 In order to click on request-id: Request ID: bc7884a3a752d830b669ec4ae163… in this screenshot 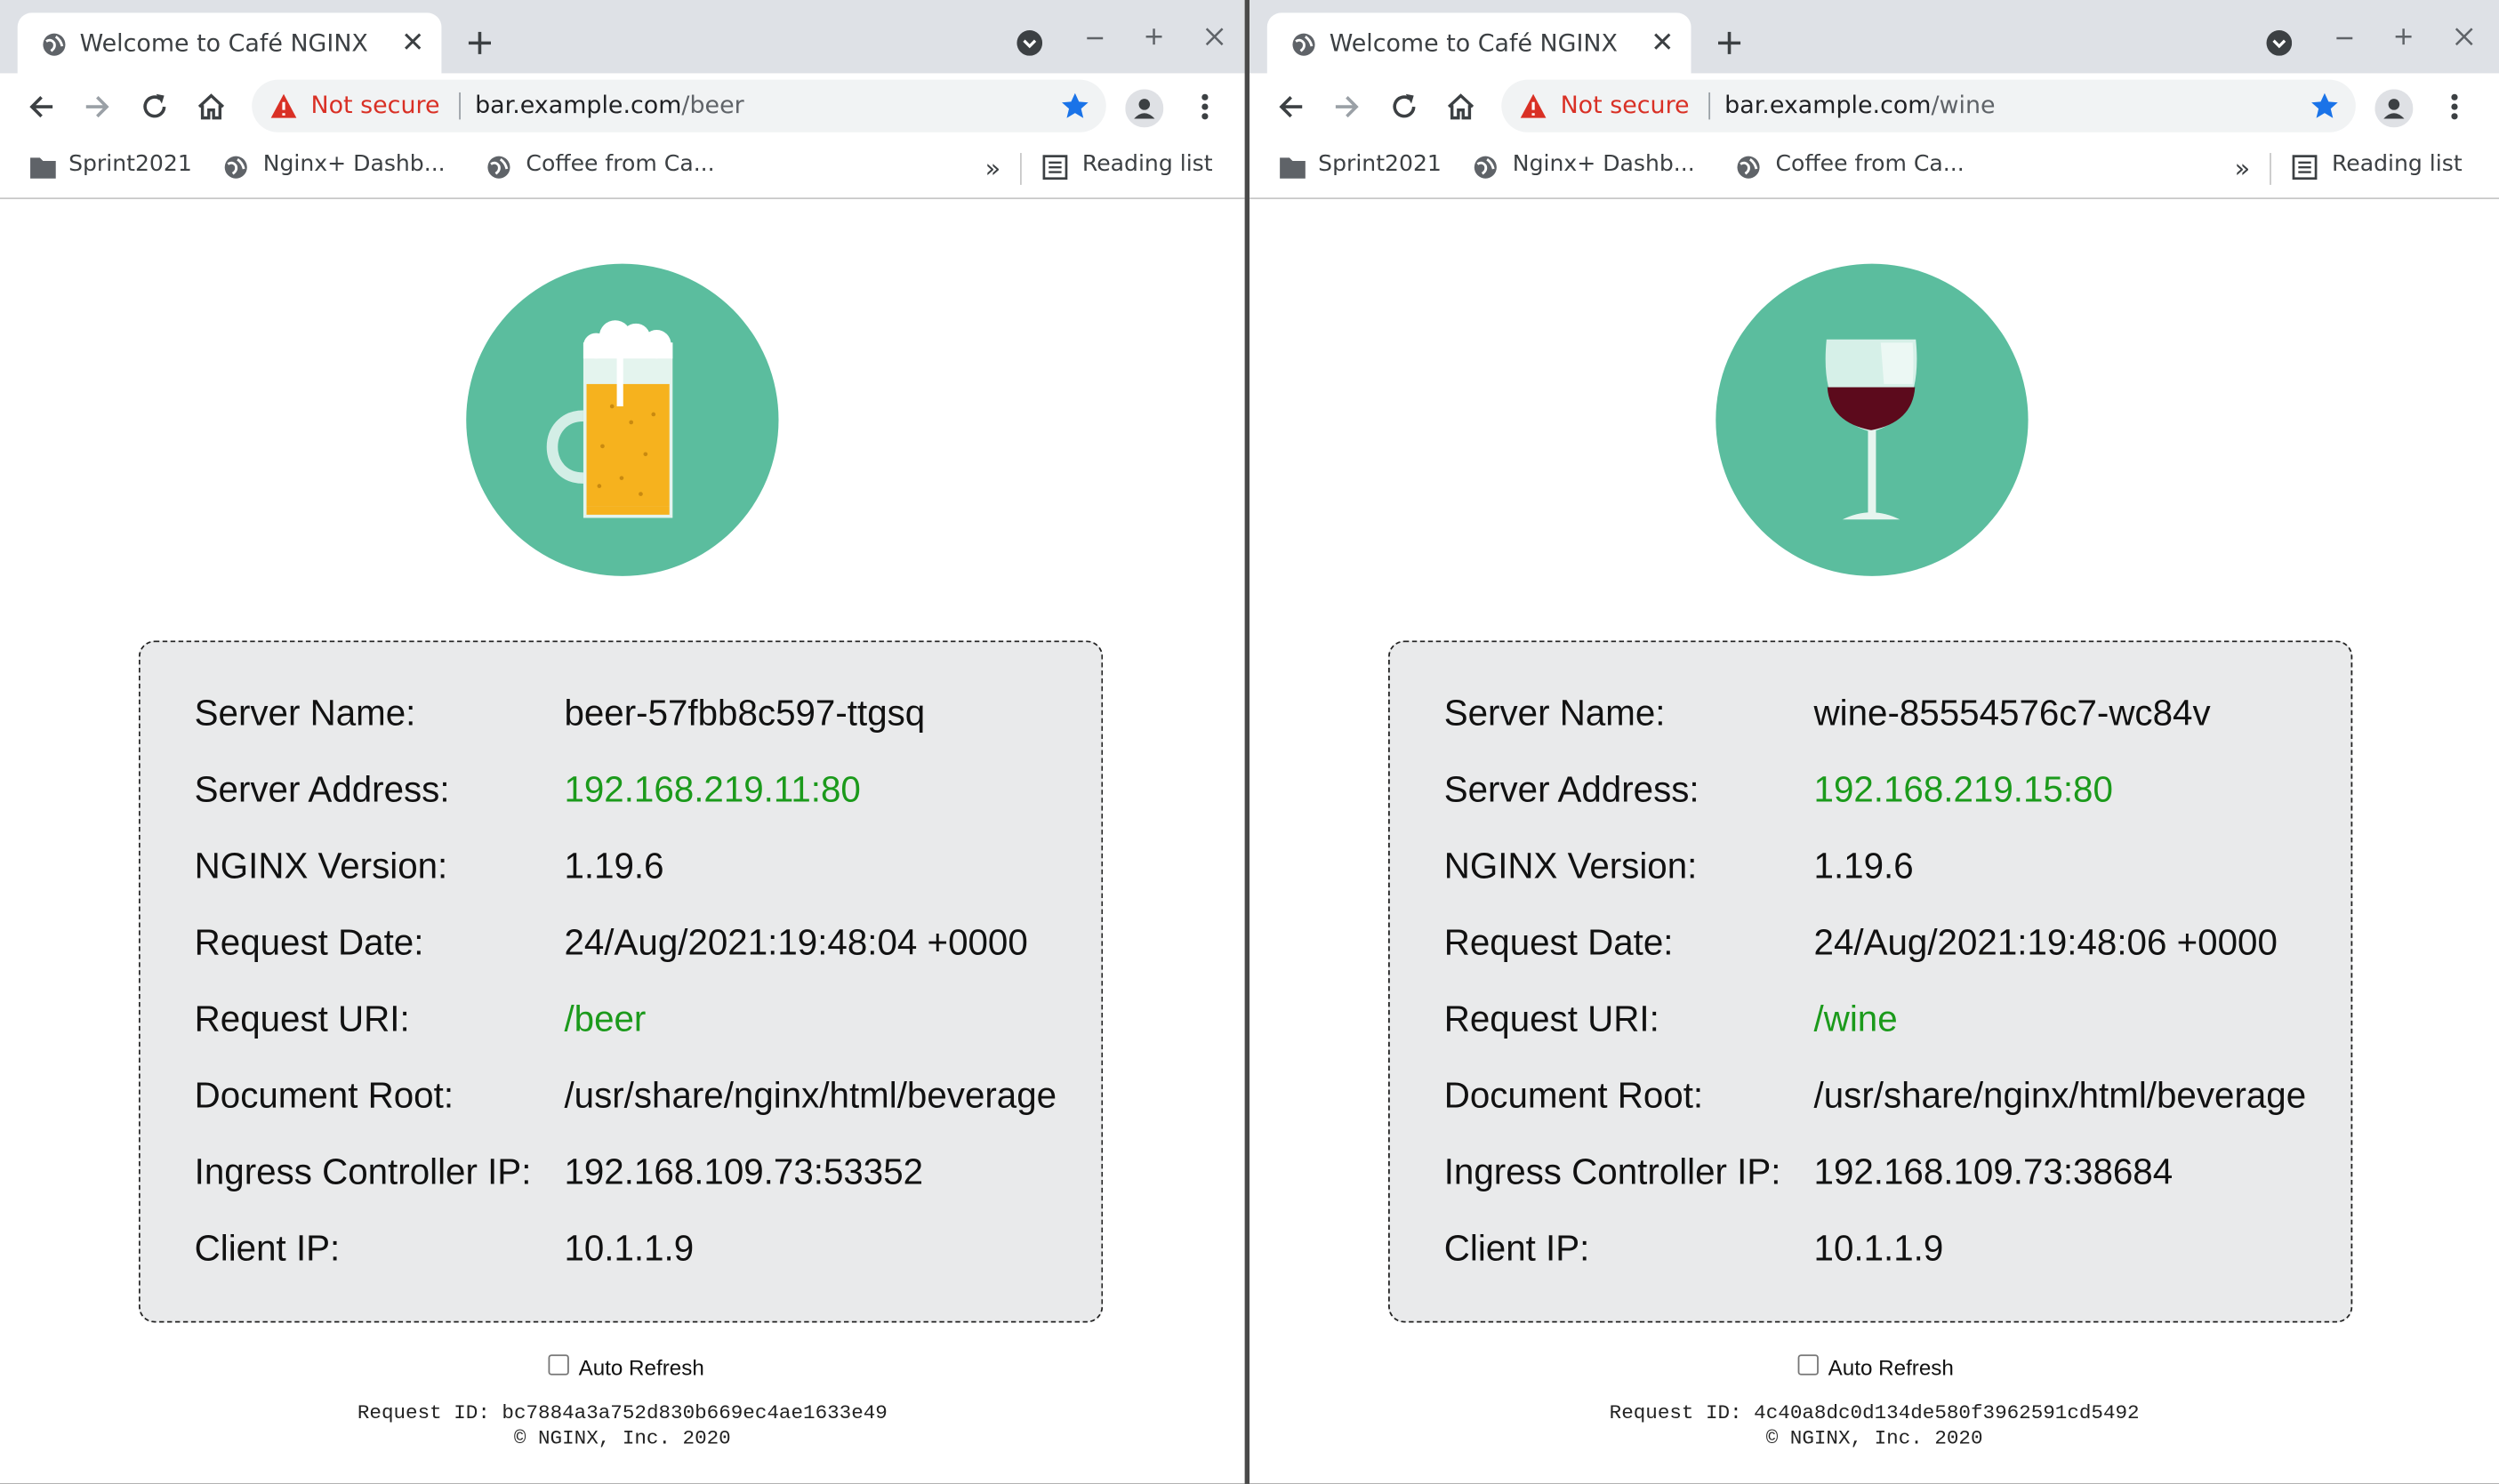, I will do `click(622, 1413)`.